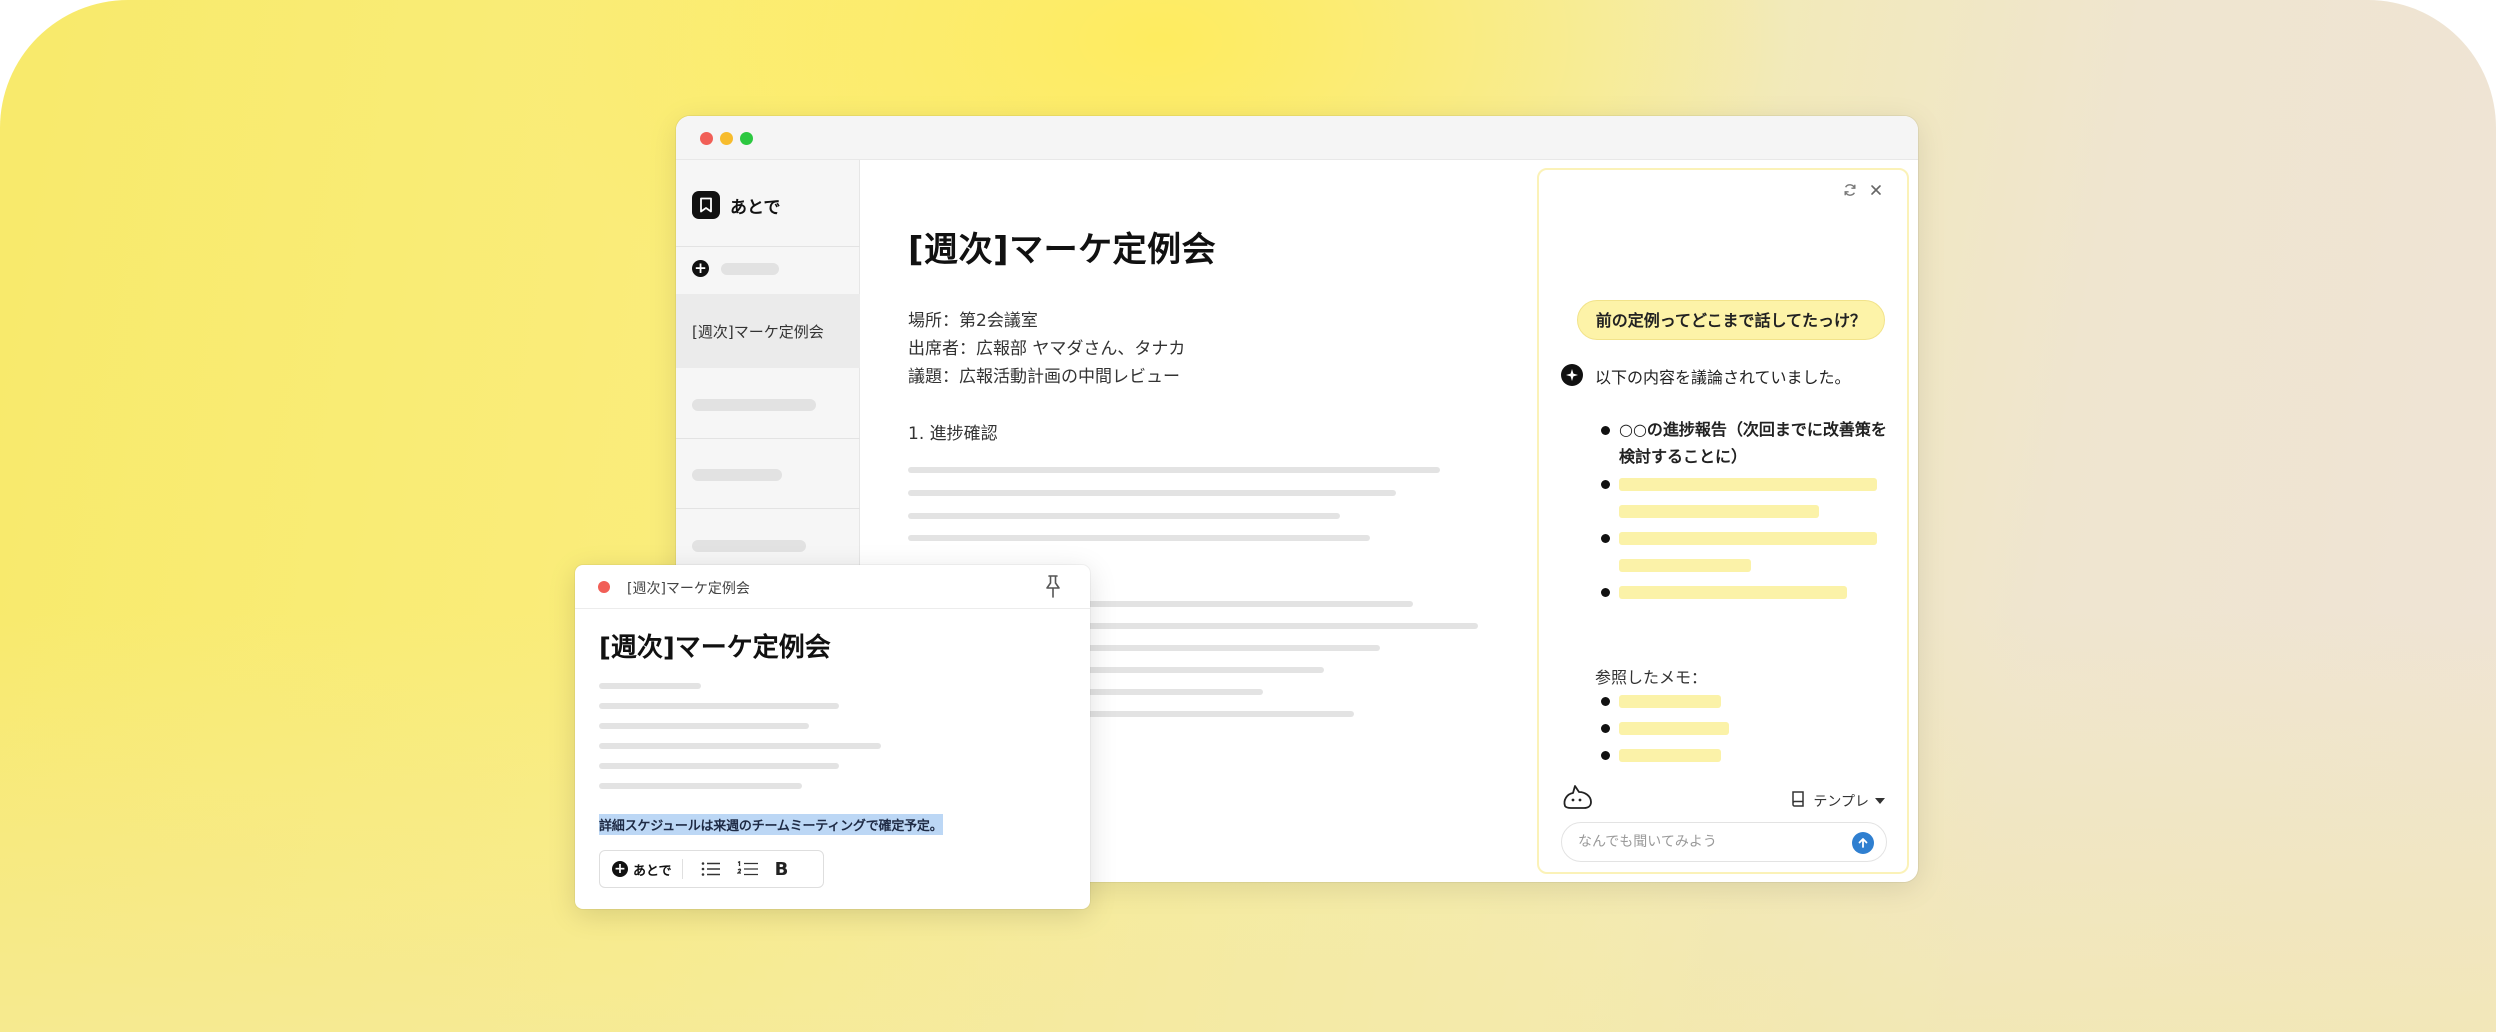  I want to click on note-header-title: [週次]マーケ定例会, so click(688, 589).